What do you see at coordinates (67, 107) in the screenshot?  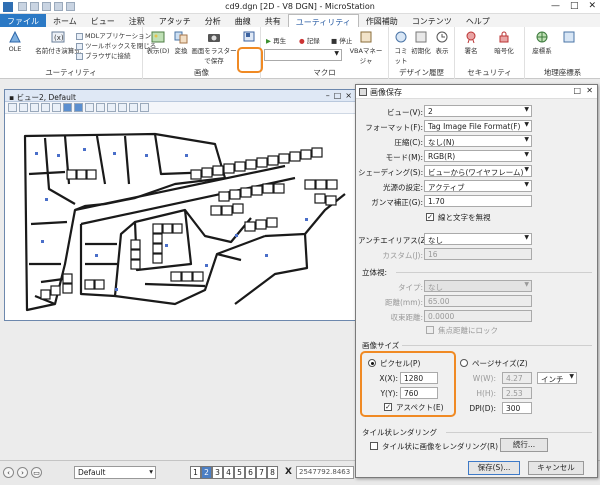 I see `window-area-icon` at bounding box center [67, 107].